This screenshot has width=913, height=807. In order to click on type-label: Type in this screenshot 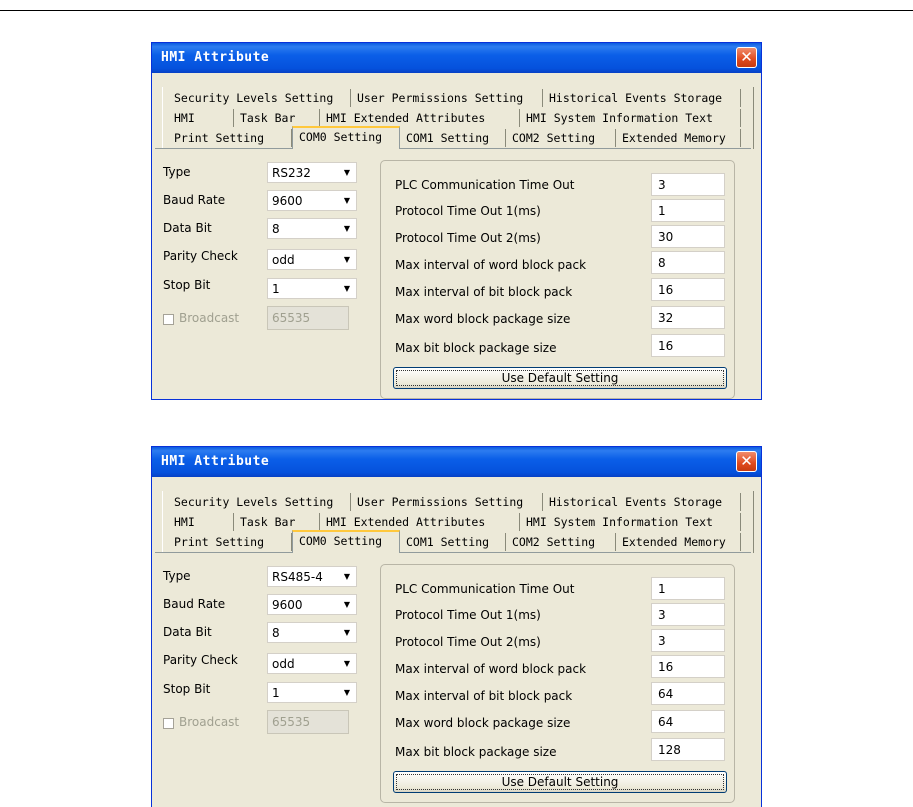, I will do `click(177, 576)`.